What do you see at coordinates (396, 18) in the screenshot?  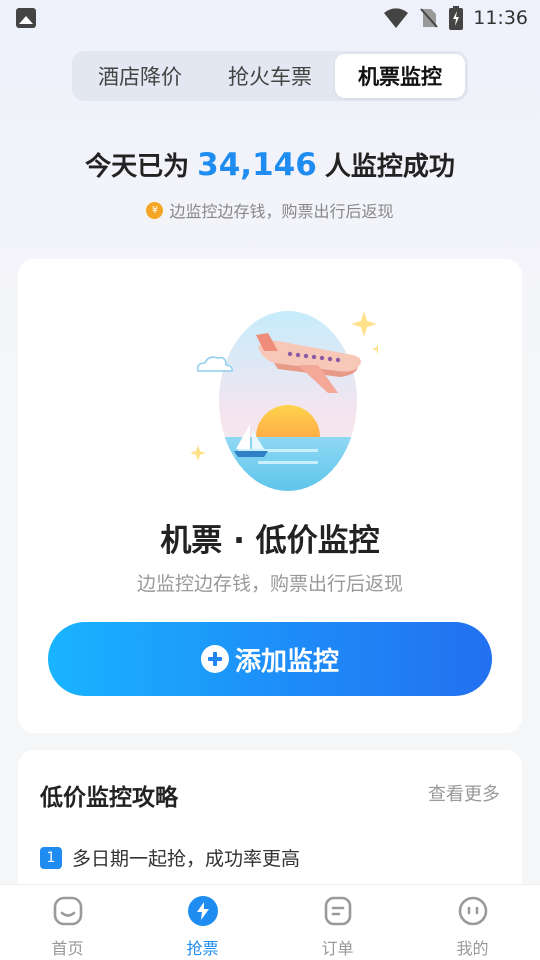 I see `wifi-icon` at bounding box center [396, 18].